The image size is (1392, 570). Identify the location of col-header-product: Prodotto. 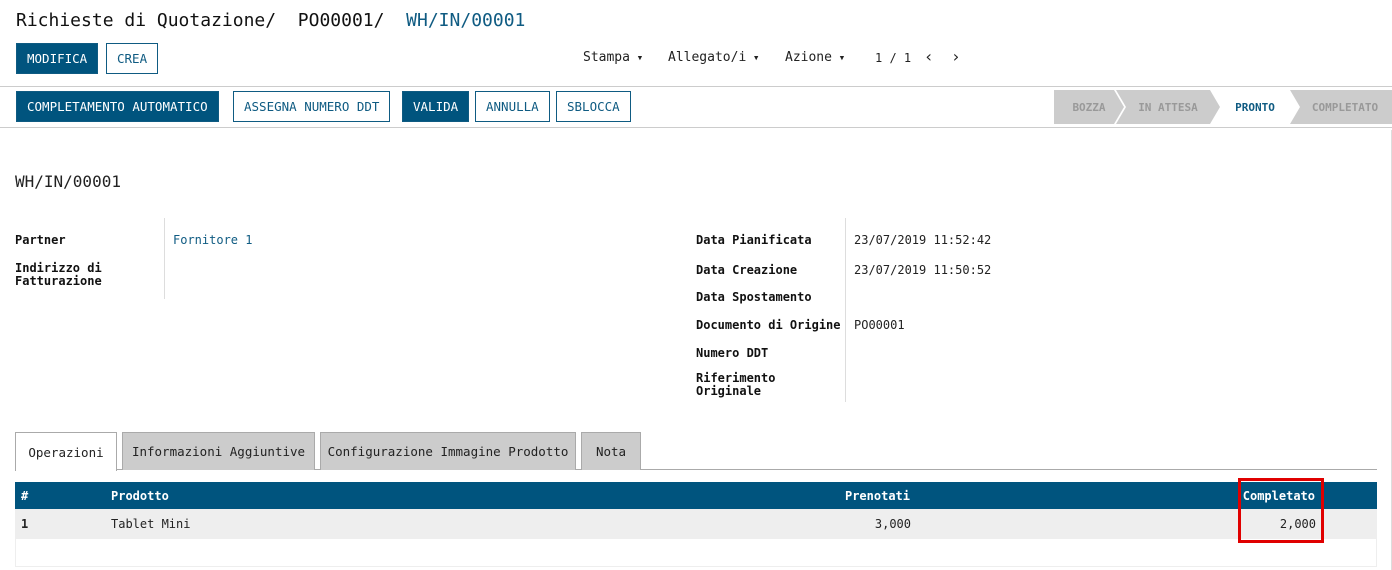
(325, 495).